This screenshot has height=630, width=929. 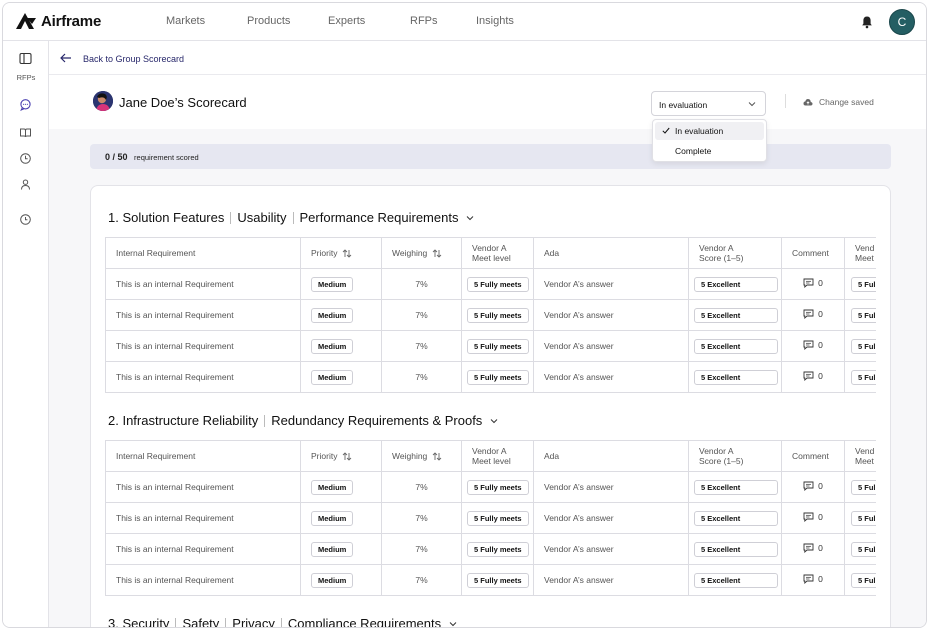 I want to click on panel-icon, so click(x=25, y=58).